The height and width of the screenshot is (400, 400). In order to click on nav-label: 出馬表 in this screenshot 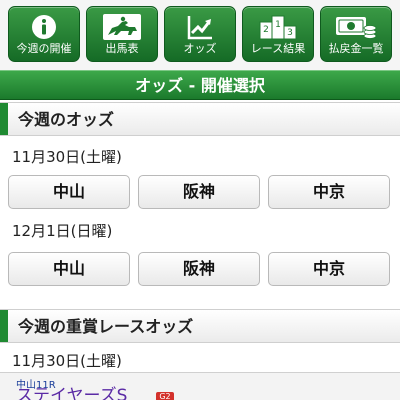, I will do `click(122, 48)`.